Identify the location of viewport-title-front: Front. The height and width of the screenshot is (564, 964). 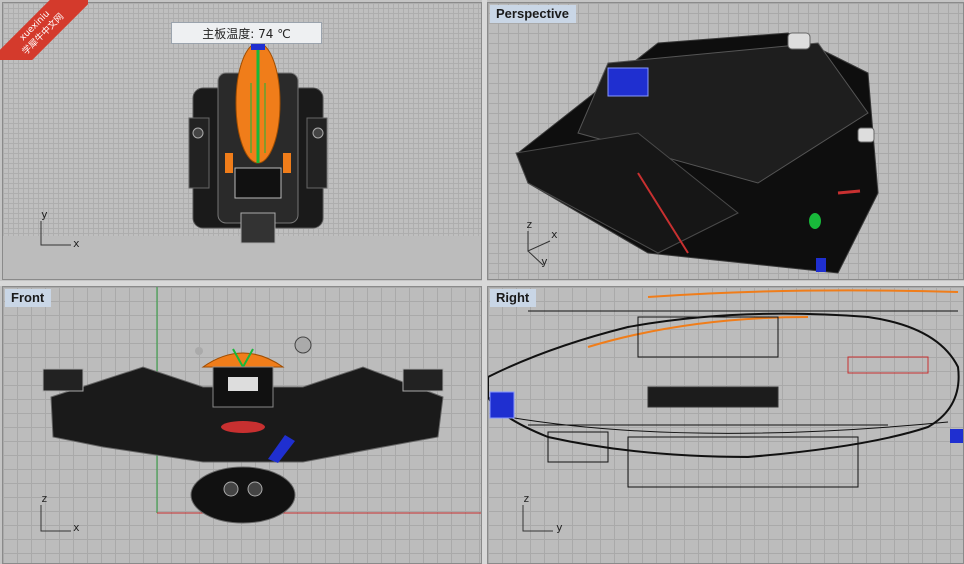
(28, 298).